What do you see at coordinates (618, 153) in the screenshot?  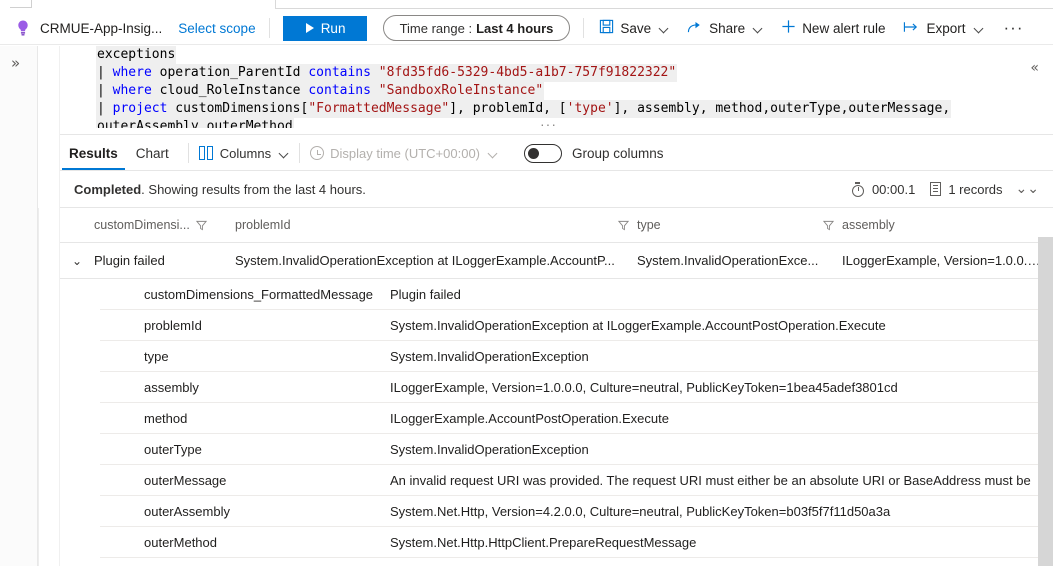 I see `group-columns-label: Group columns` at bounding box center [618, 153].